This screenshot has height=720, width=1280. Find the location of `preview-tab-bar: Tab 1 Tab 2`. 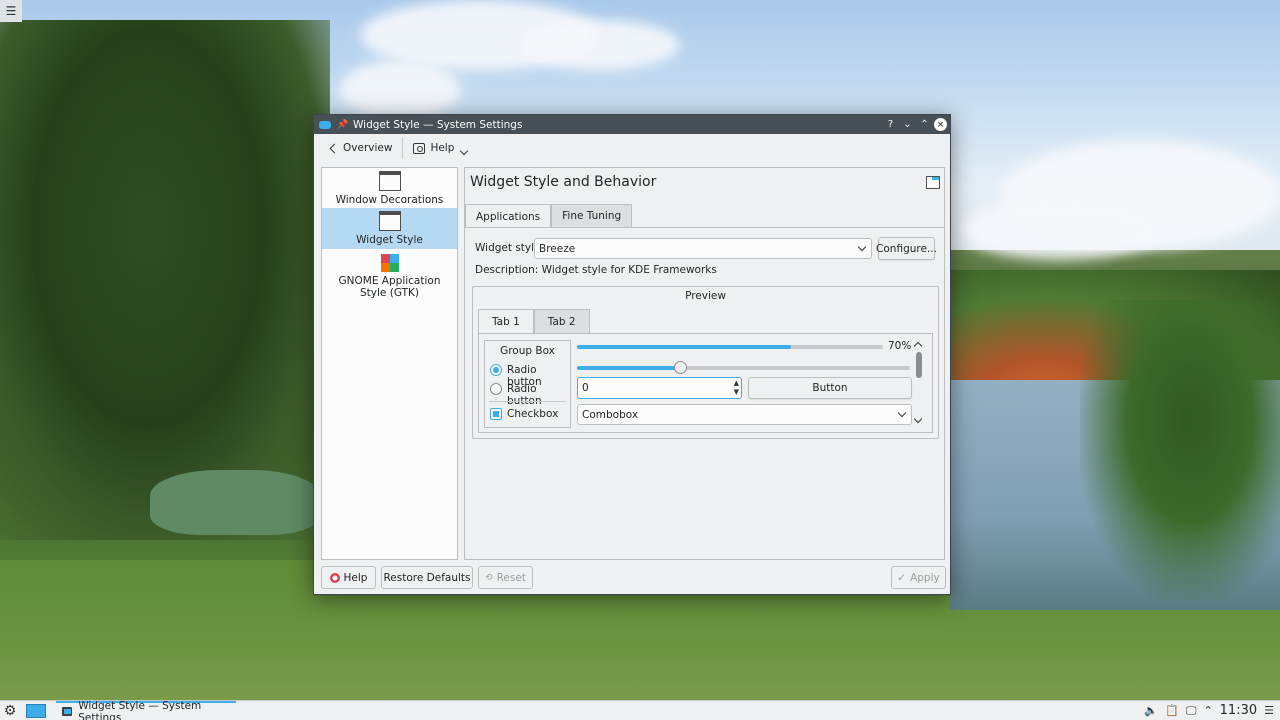

preview-tab-bar: Tab 1 Tab 2 is located at coordinates (534, 321).